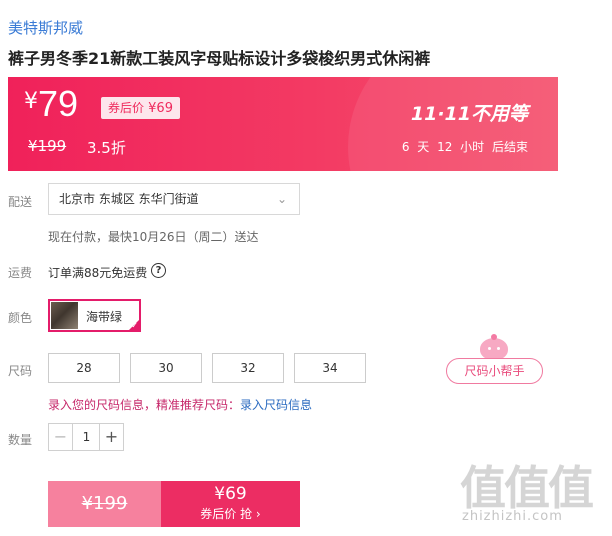 This screenshot has height=536, width=612. What do you see at coordinates (104, 504) in the screenshot?
I see `buy-original-price-button: ¥199` at bounding box center [104, 504].